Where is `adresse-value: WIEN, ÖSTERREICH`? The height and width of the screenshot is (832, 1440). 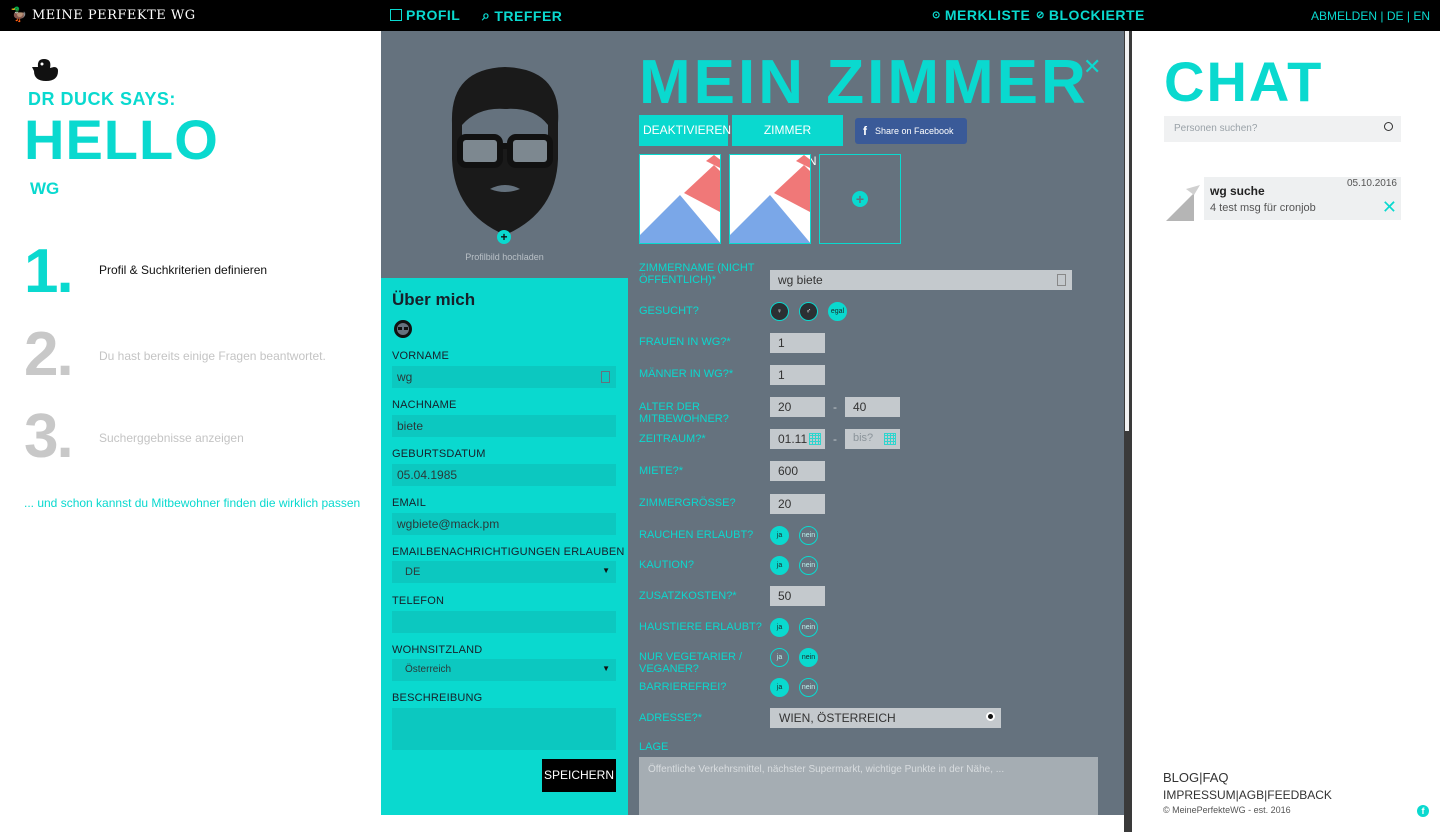 adresse-value: WIEN, ÖSTERREICH is located at coordinates (837, 718).